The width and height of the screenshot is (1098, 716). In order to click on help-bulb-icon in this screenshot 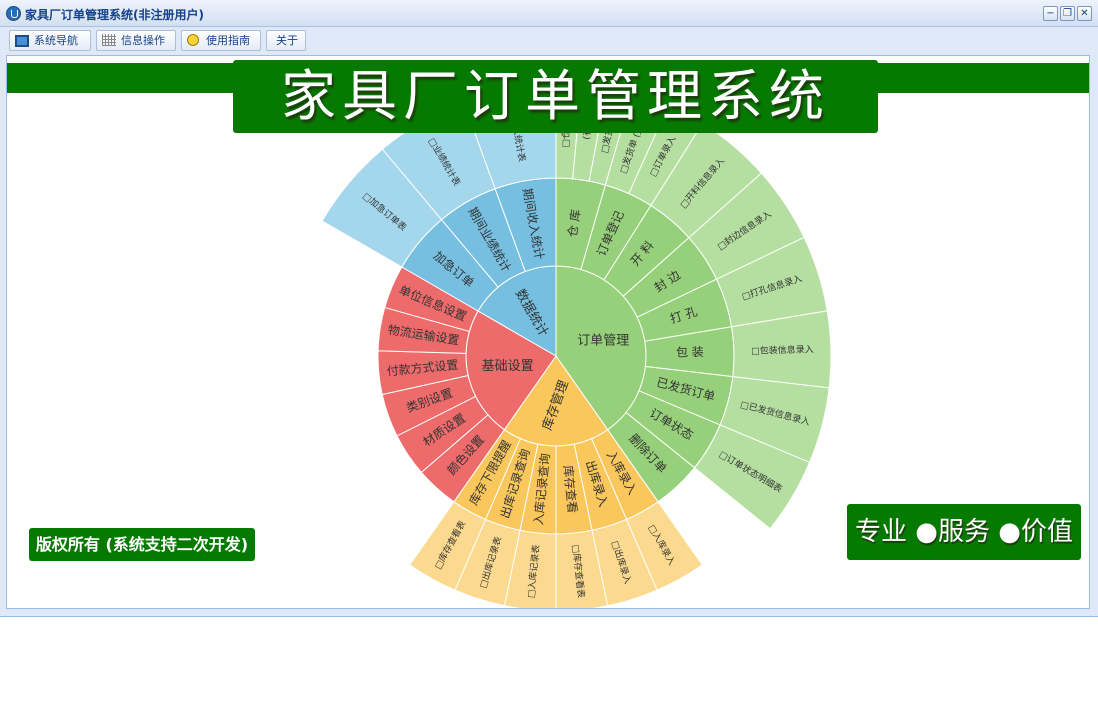, I will do `click(193, 40)`.